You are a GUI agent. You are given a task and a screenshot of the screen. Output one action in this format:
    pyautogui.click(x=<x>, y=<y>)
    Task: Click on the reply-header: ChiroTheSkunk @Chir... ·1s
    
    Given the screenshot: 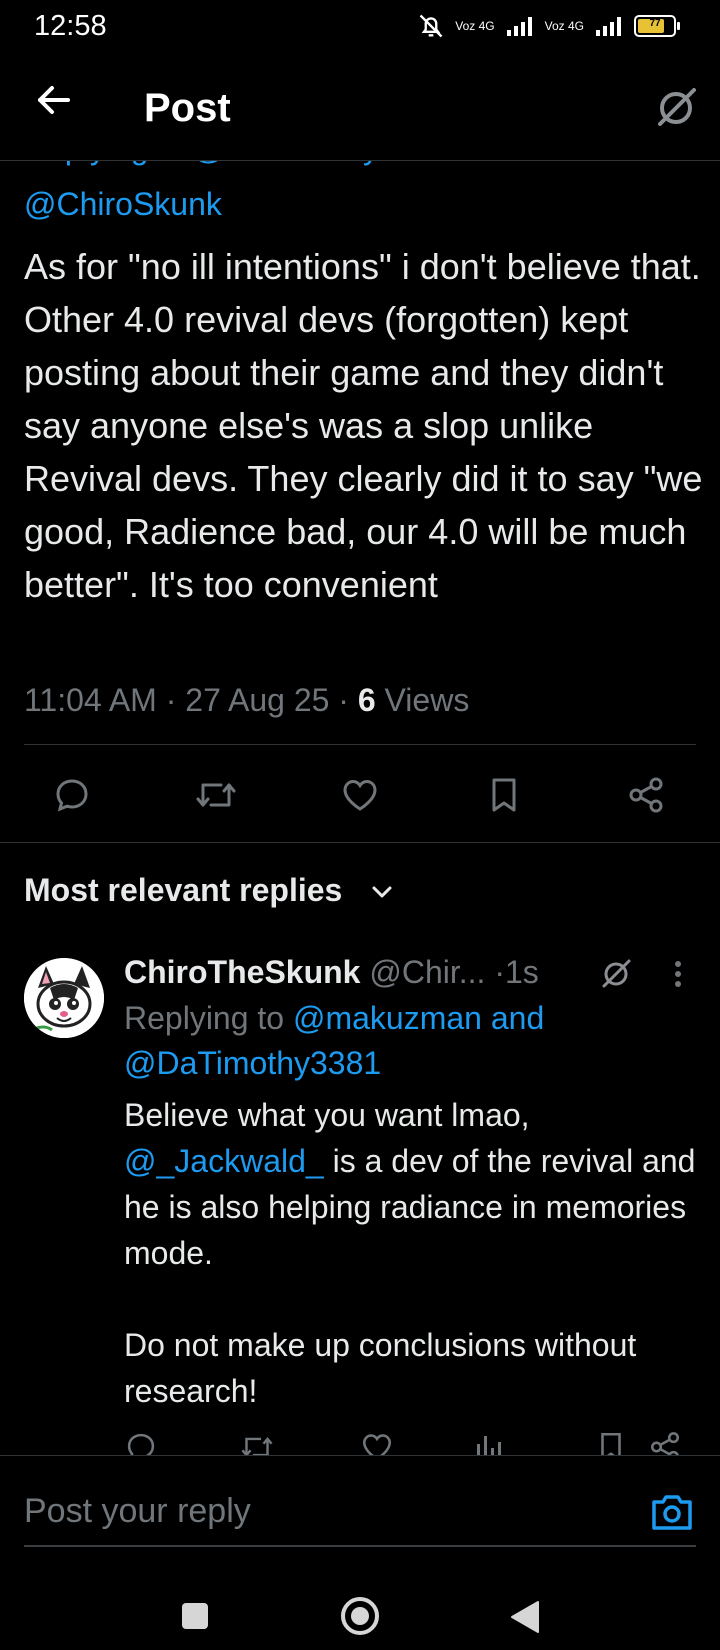 What is the action you would take?
    pyautogui.click(x=331, y=972)
    